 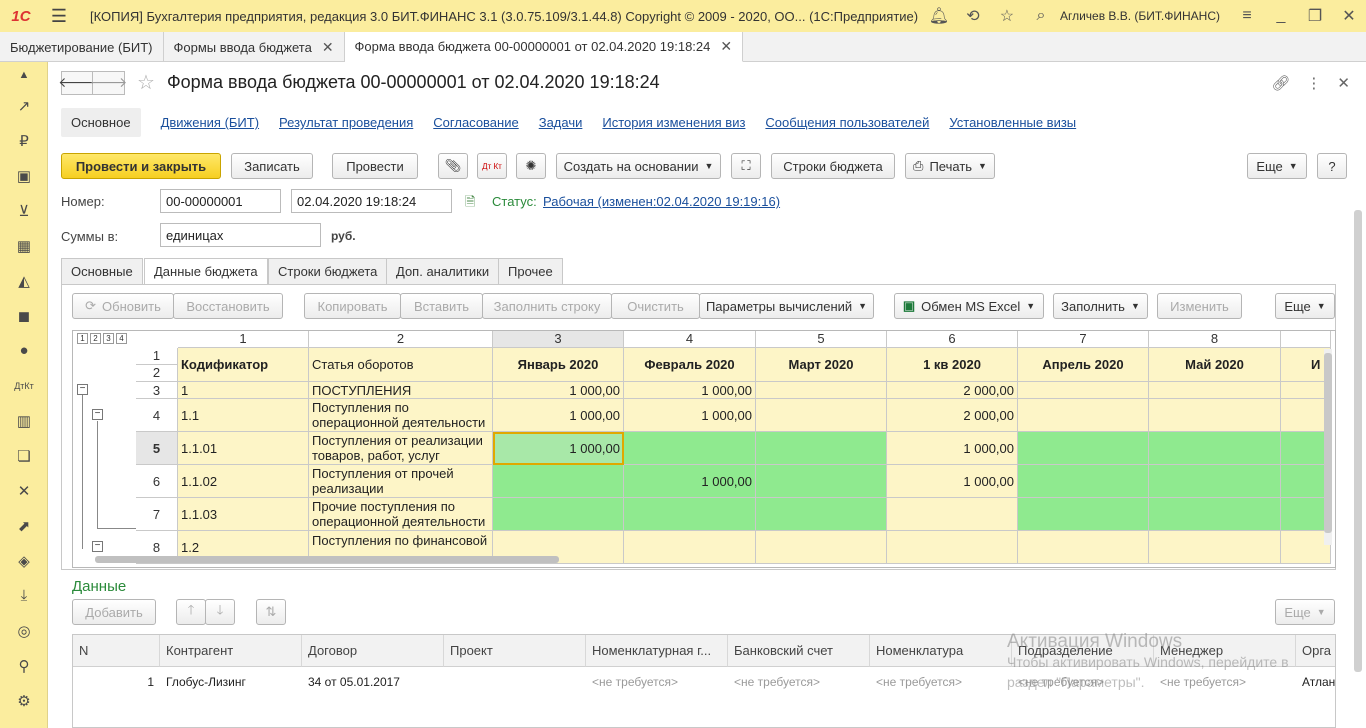 I want to click on restore-icon: ❐, so click(x=1315, y=16).